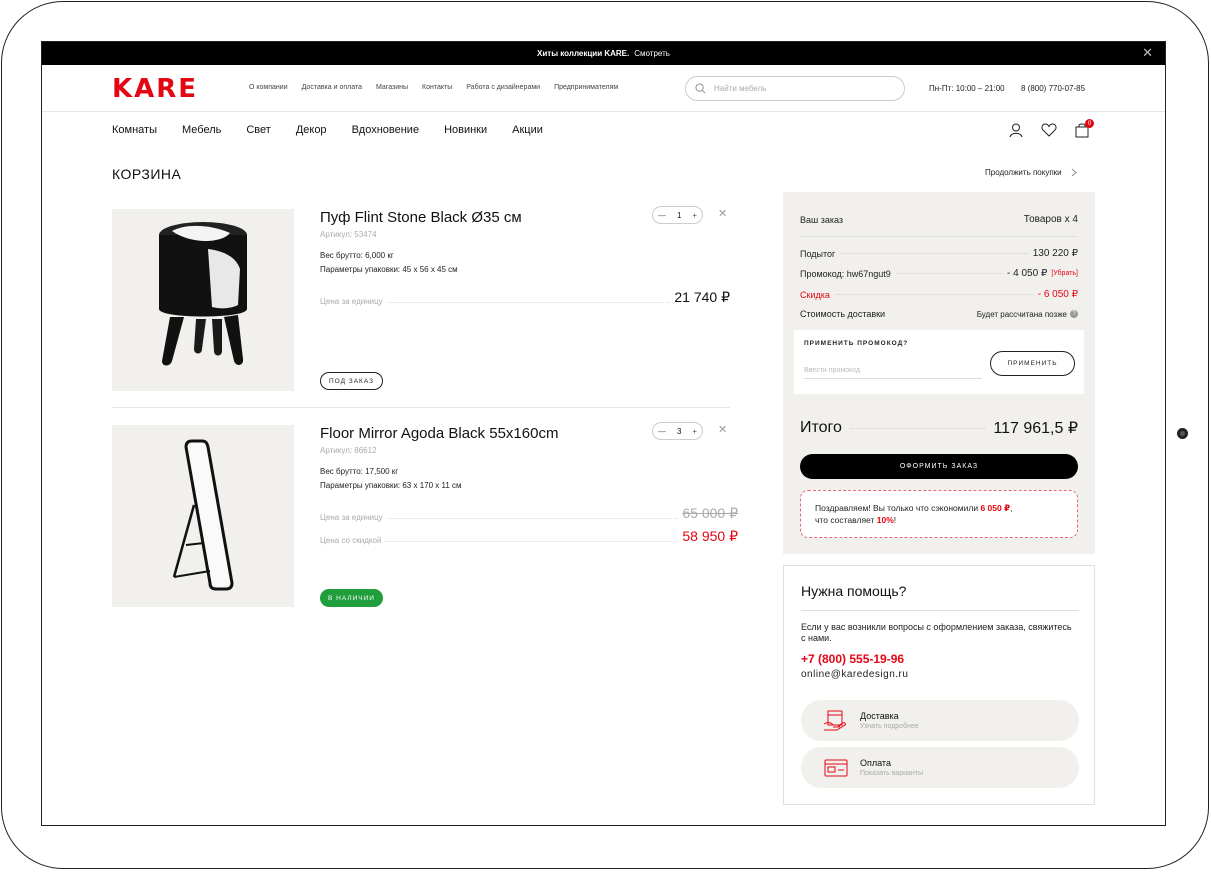  What do you see at coordinates (527, 130) in the screenshot?
I see `nav-sales: Акции` at bounding box center [527, 130].